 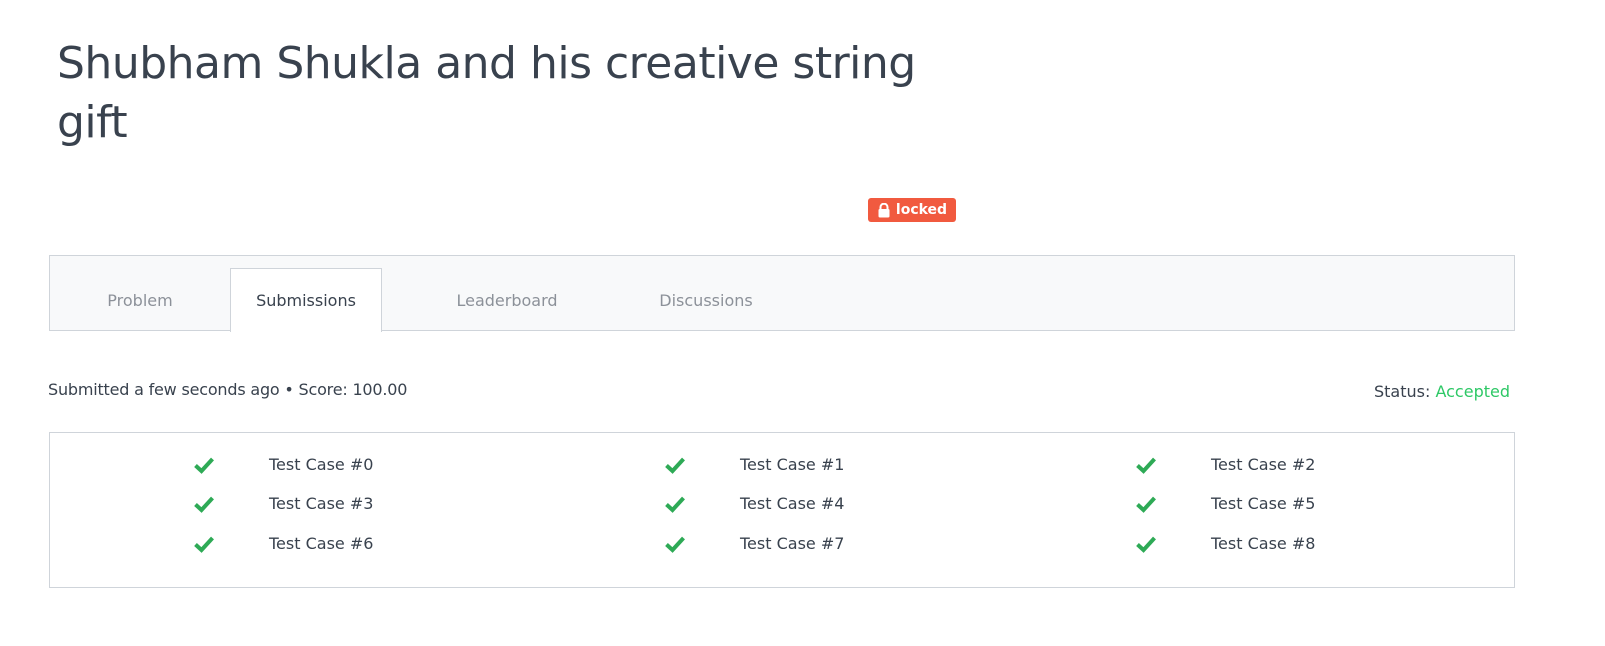 I want to click on tab-submissions: Submissions, so click(x=306, y=300).